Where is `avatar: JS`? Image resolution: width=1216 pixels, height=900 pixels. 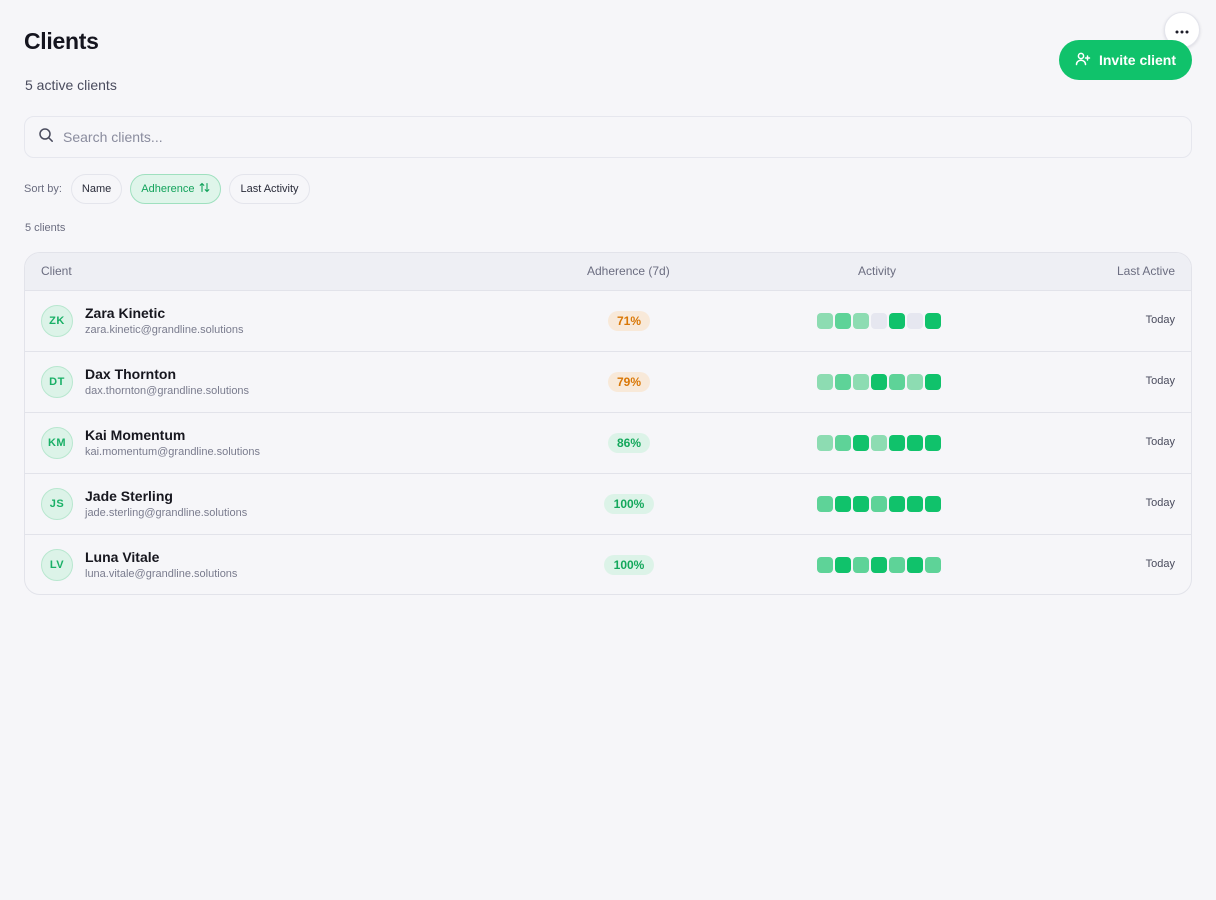 avatar: JS is located at coordinates (57, 504).